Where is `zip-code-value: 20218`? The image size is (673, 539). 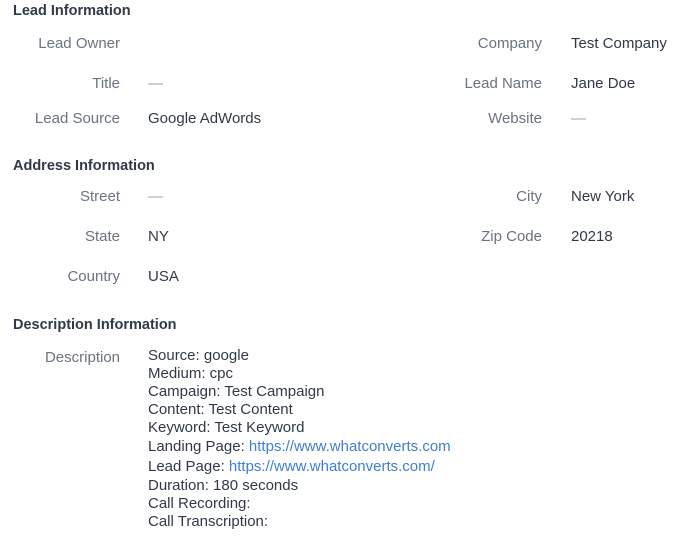
zip-code-value: 20218 is located at coordinates (592, 236).